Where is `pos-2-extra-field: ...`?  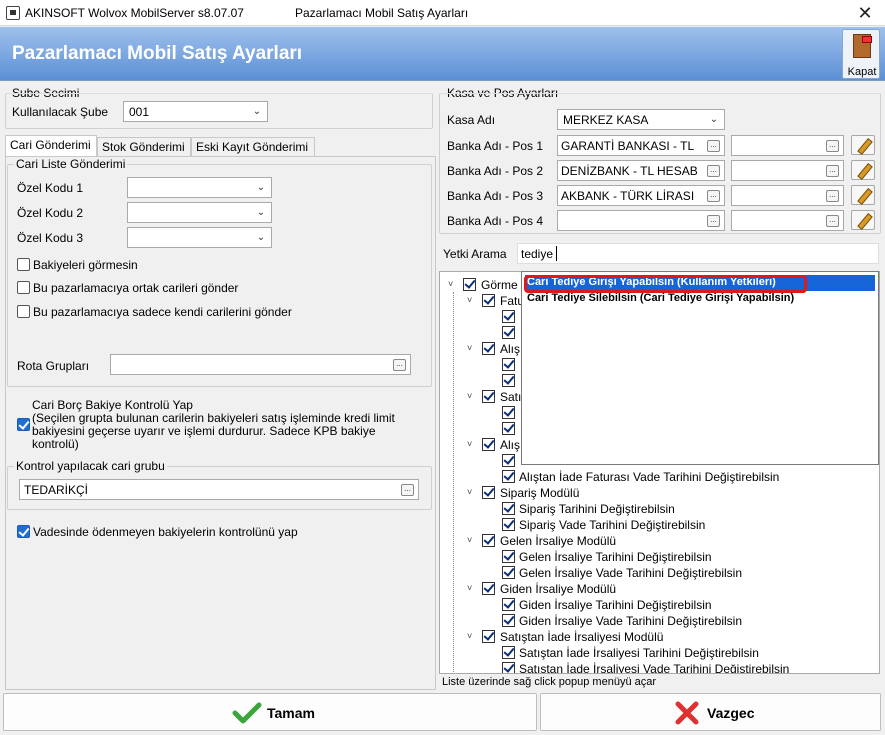
pos-2-extra-field: ... is located at coordinates (787, 170).